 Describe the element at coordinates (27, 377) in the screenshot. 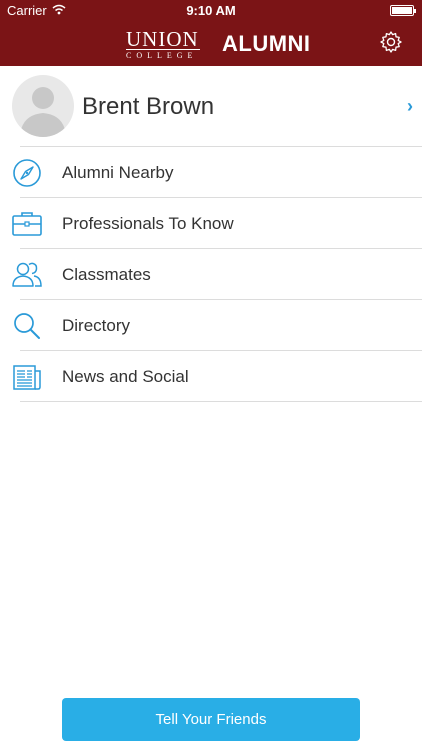

I see `newspaper-icon` at that location.